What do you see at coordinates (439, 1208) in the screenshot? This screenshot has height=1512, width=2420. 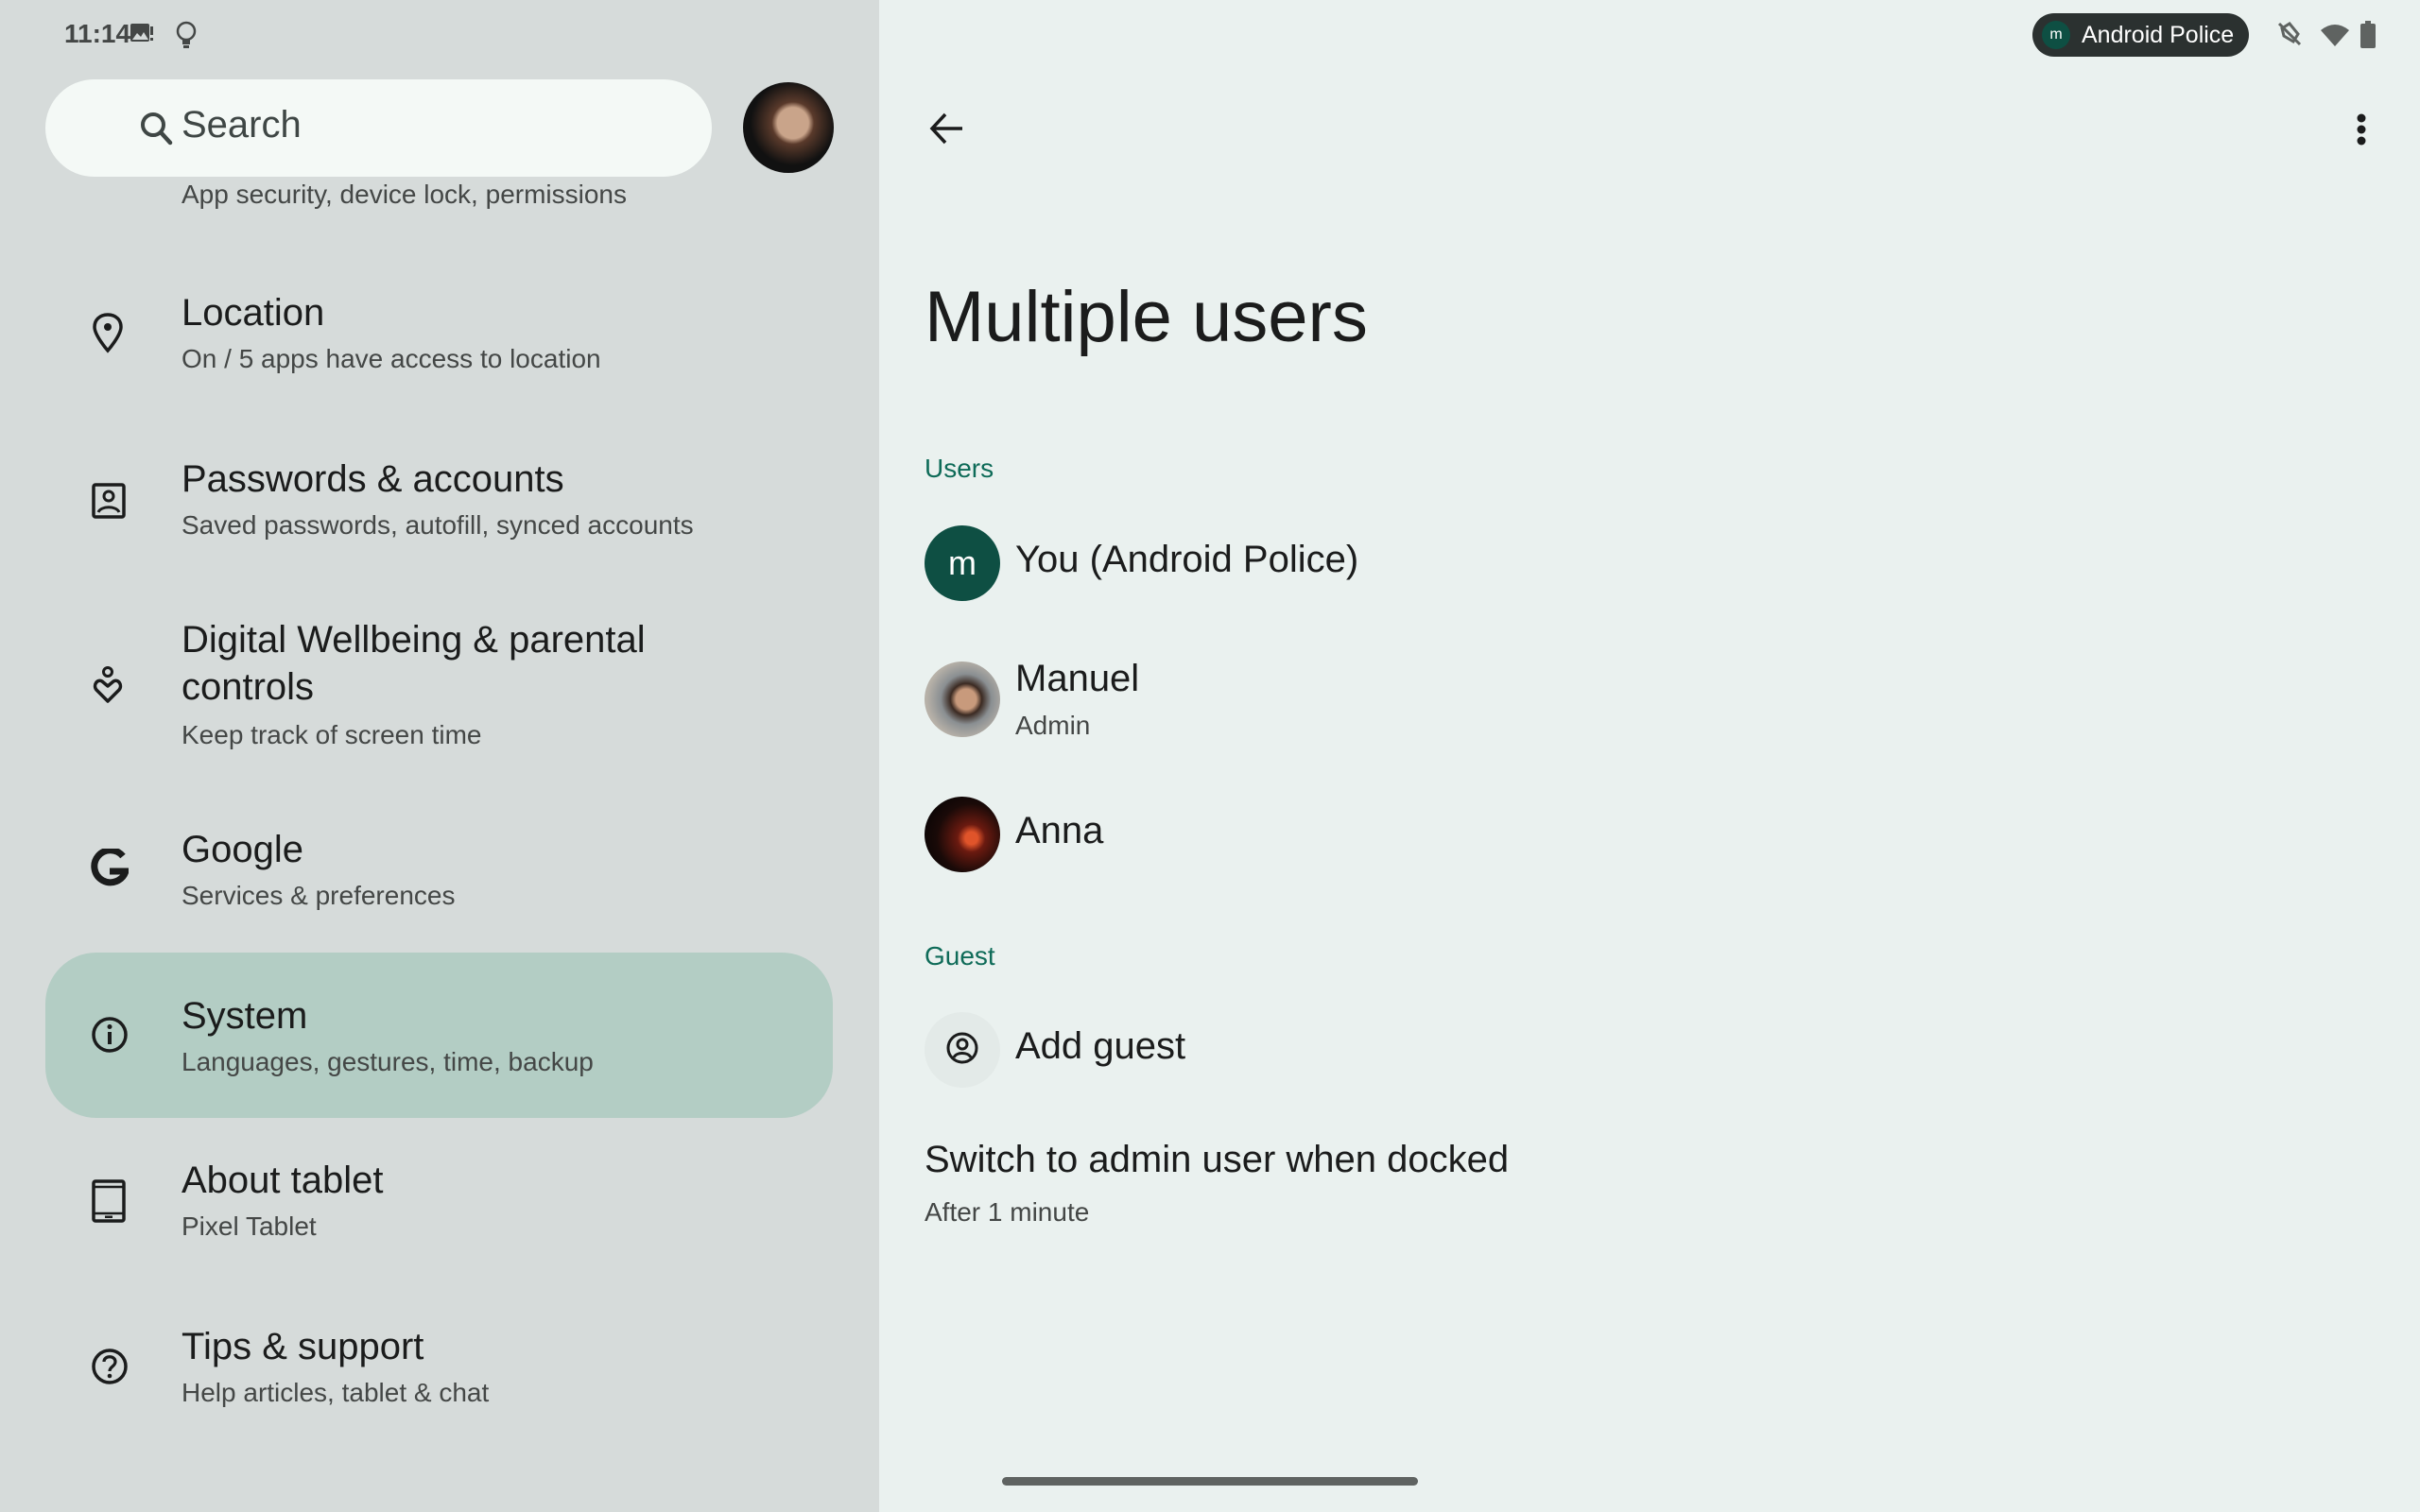 I see `sidebar-item-about-tablet: About tablet Pixel Tablet` at bounding box center [439, 1208].